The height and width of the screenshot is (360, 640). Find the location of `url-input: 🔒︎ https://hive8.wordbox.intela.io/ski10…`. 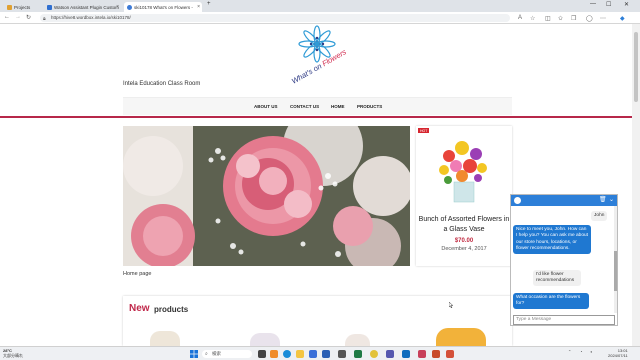

url-input: 🔒︎ https://hive8.wordbox.intela.io/ski10… is located at coordinates (275, 18).